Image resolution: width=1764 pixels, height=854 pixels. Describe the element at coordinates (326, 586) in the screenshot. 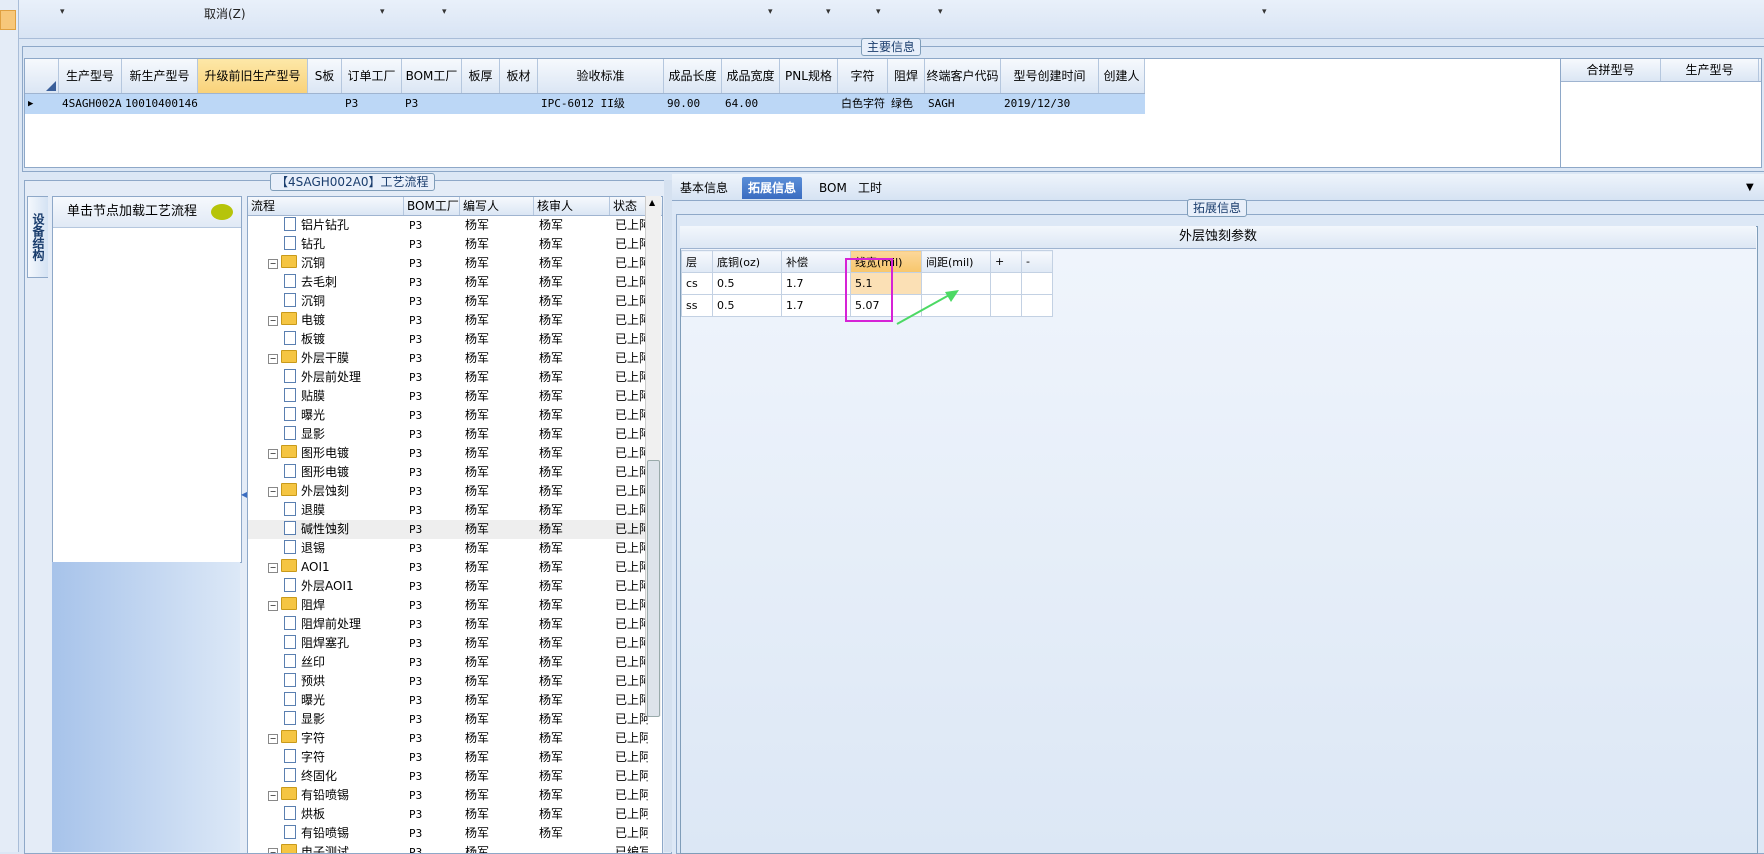

I see `tree-node: 外层AOI1` at that location.